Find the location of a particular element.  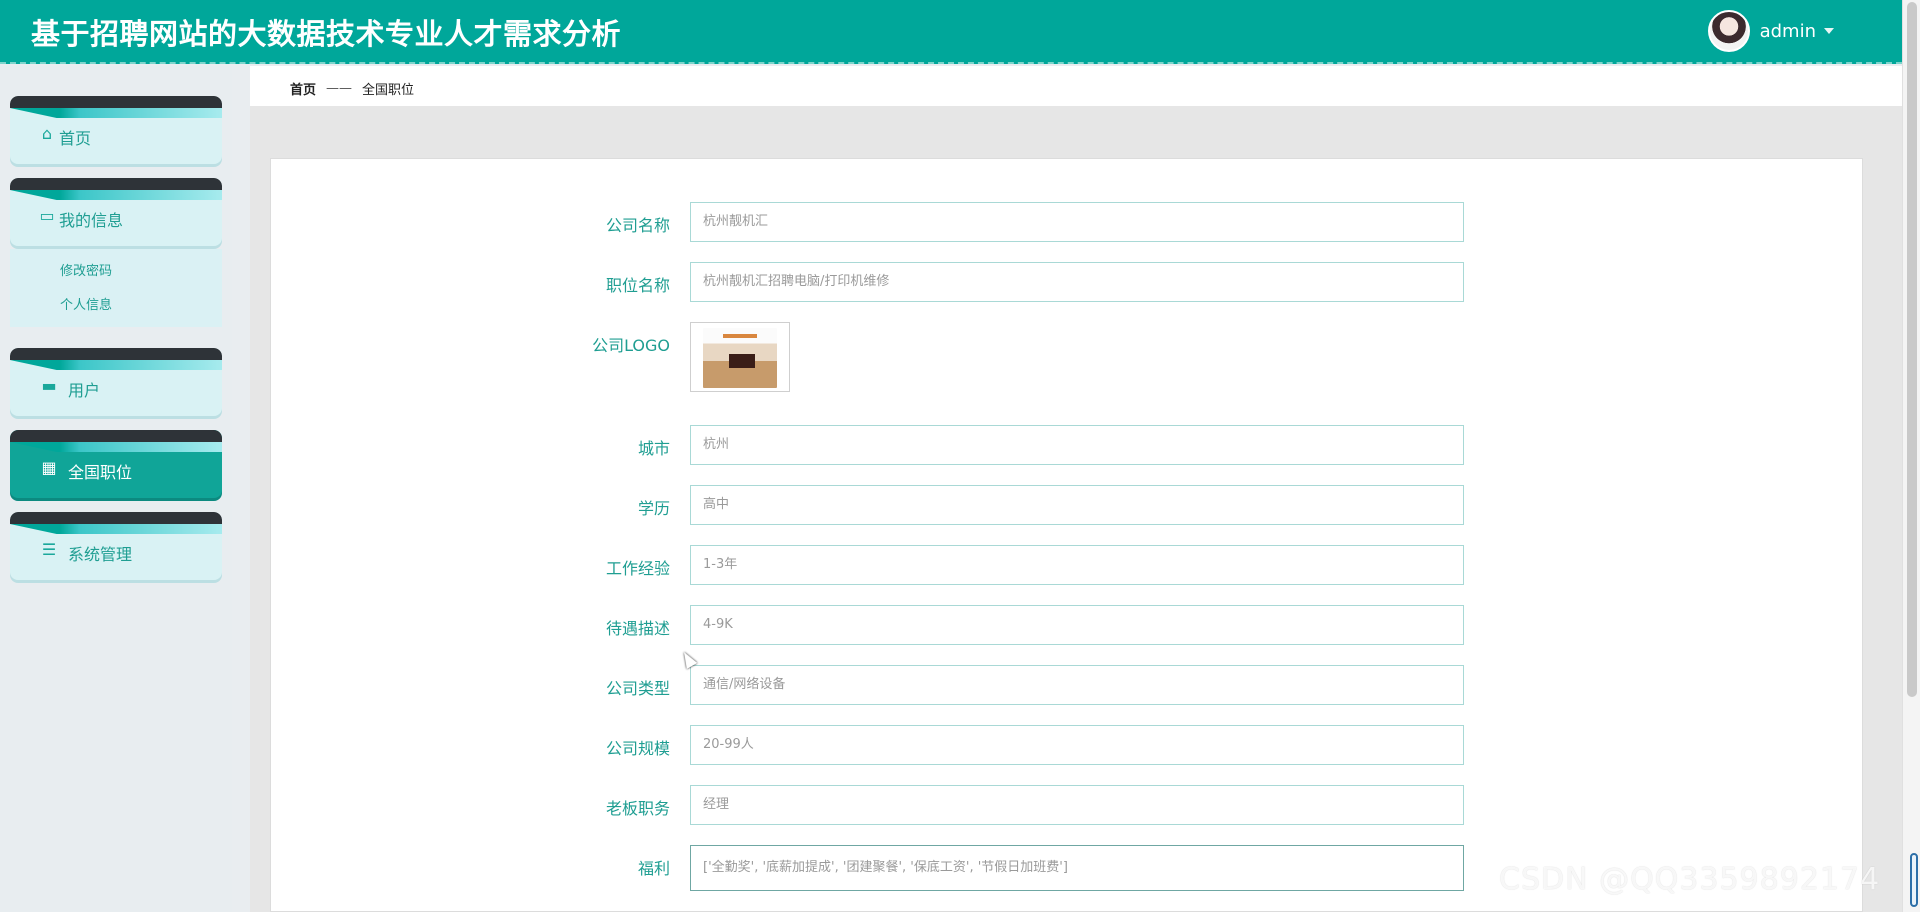

company-logo-image is located at coordinates (740, 357).